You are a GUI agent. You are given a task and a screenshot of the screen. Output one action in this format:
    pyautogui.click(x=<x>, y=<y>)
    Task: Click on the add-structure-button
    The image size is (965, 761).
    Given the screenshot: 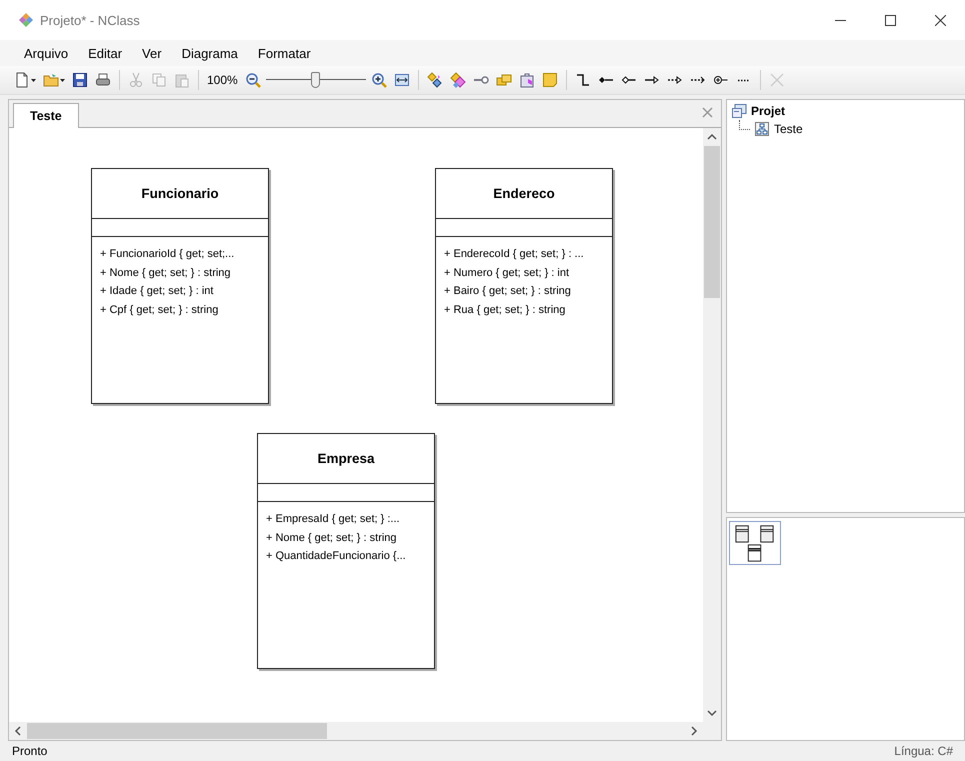 What is the action you would take?
    pyautogui.click(x=458, y=80)
    